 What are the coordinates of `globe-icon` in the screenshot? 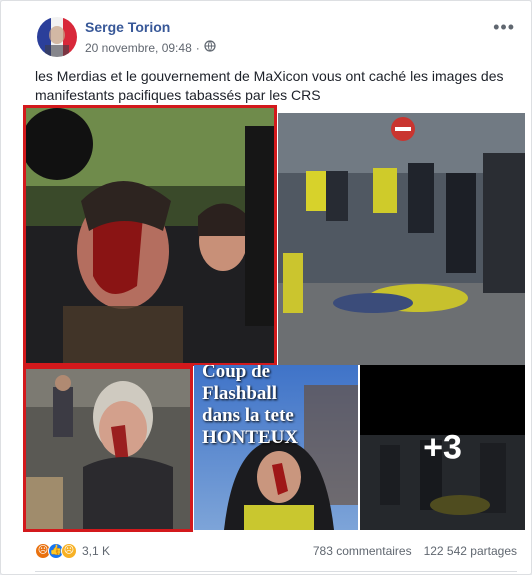 It's located at (210, 47).